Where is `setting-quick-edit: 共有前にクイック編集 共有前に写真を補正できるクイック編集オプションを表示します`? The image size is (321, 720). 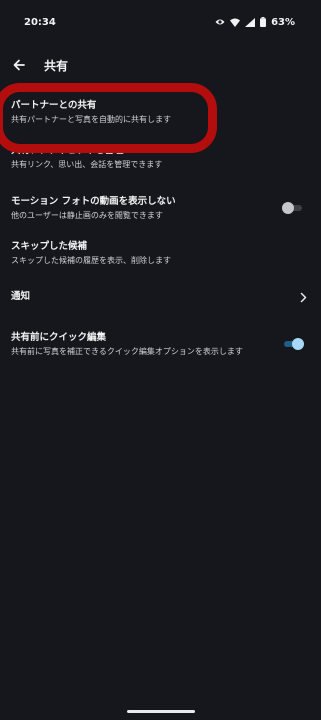
setting-quick-edit: 共有前にクイック編集 共有前に写真を補正できるクイック編集オプションを表示します is located at coordinates (160, 344).